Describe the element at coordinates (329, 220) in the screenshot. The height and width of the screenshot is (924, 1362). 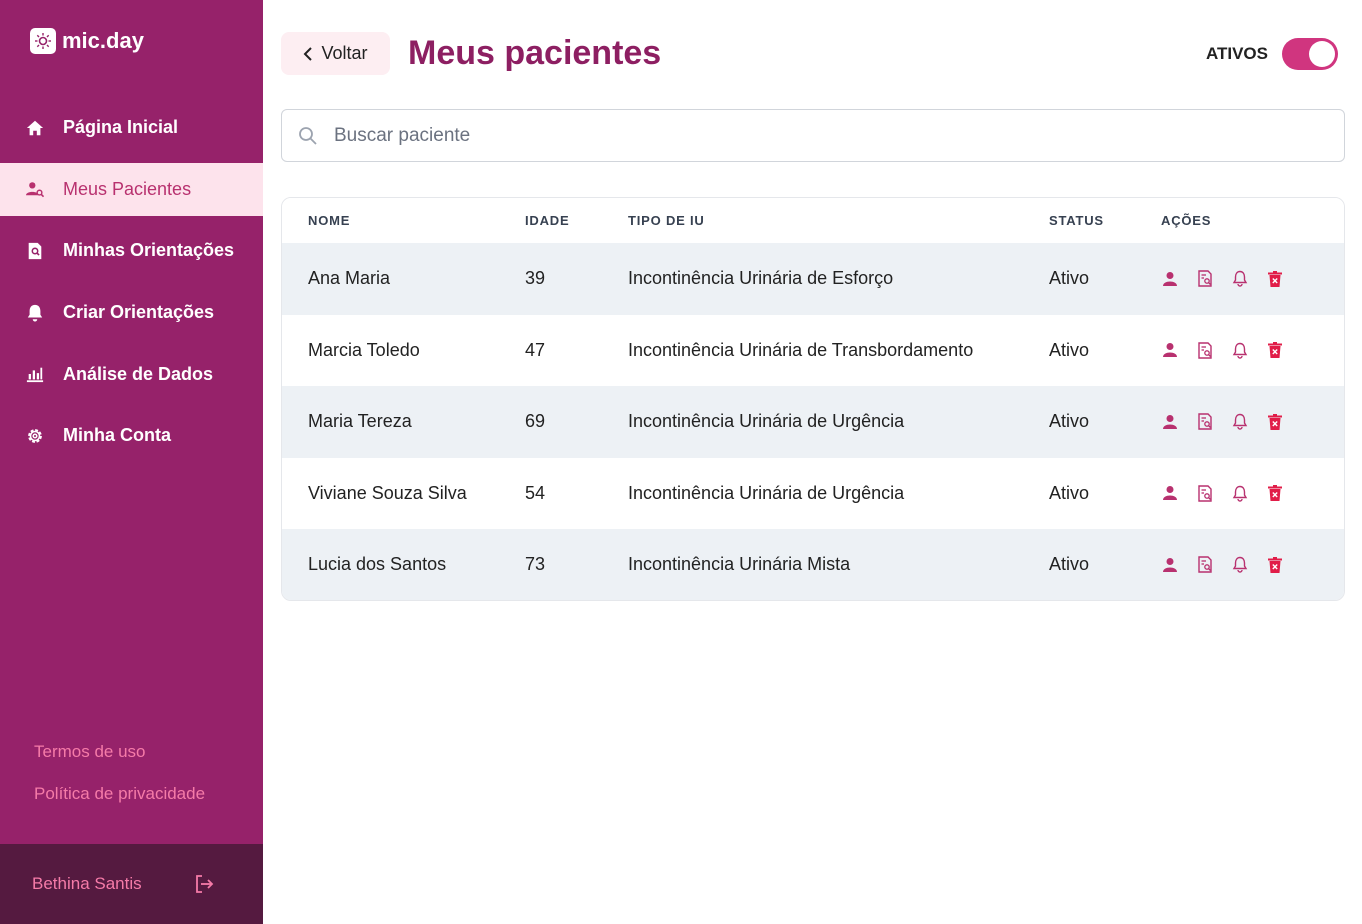
I see `column-header-name: NOME` at that location.